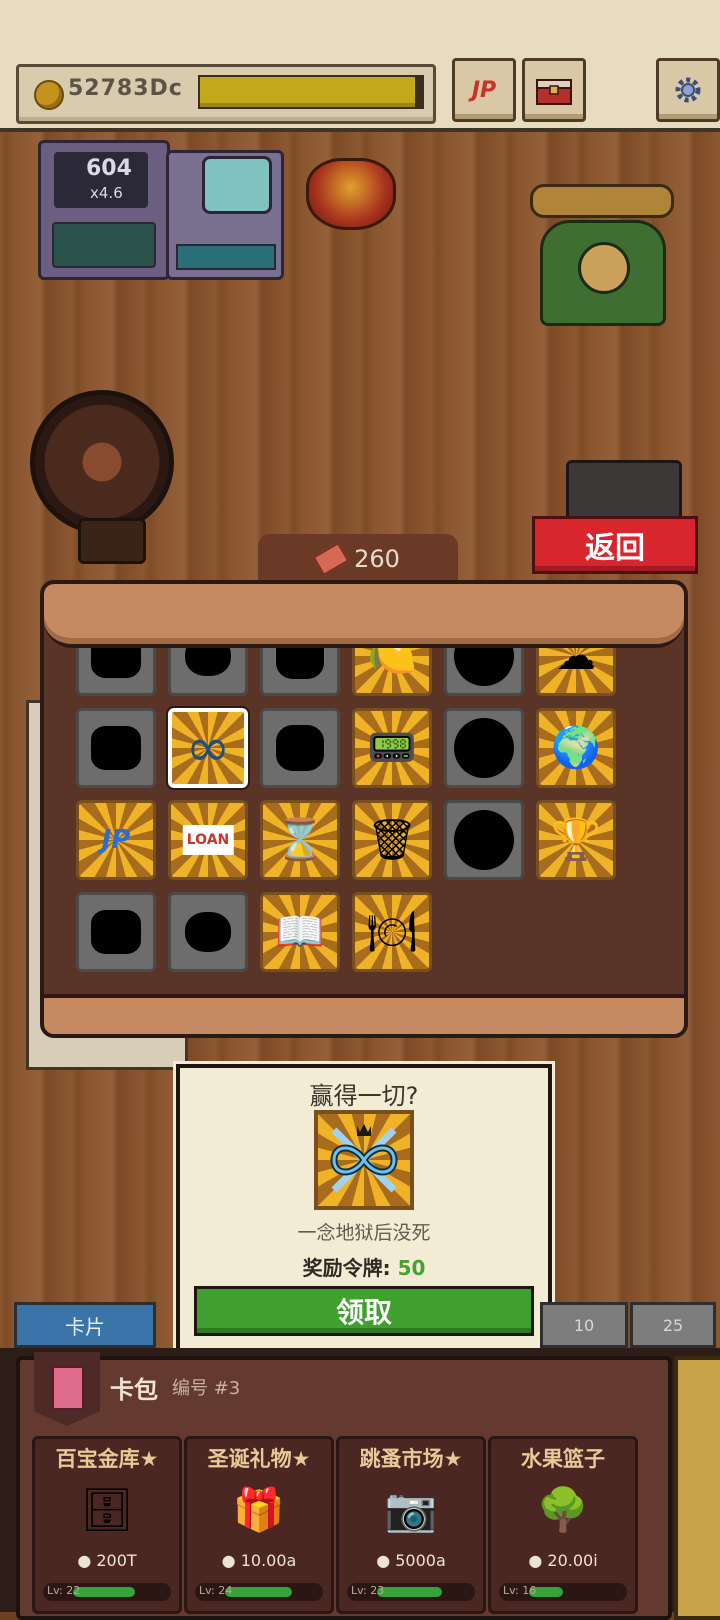 Image resolution: width=720 pixels, height=1620 pixels. I want to click on pack-level-bar: Lv: 24, so click(259, 1592).